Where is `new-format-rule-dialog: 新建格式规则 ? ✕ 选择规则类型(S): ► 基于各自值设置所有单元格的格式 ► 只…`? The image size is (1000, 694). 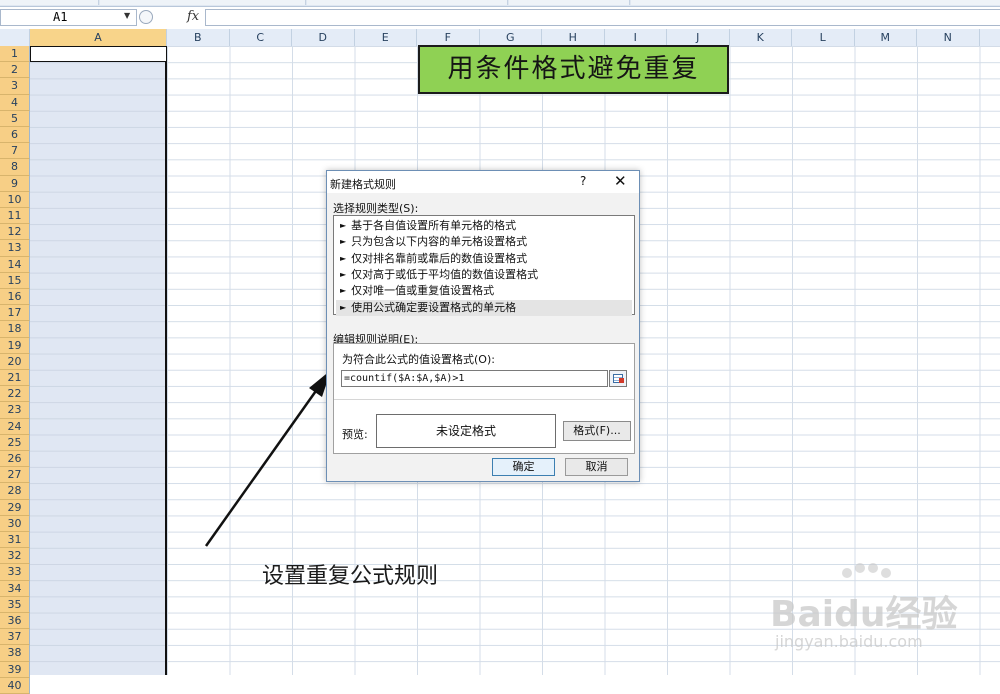
new-format-rule-dialog: 新建格式规则 ? ✕ 选择规则类型(S): ► 基于各自值设置所有单元格的格式 ► 只… is located at coordinates (483, 326).